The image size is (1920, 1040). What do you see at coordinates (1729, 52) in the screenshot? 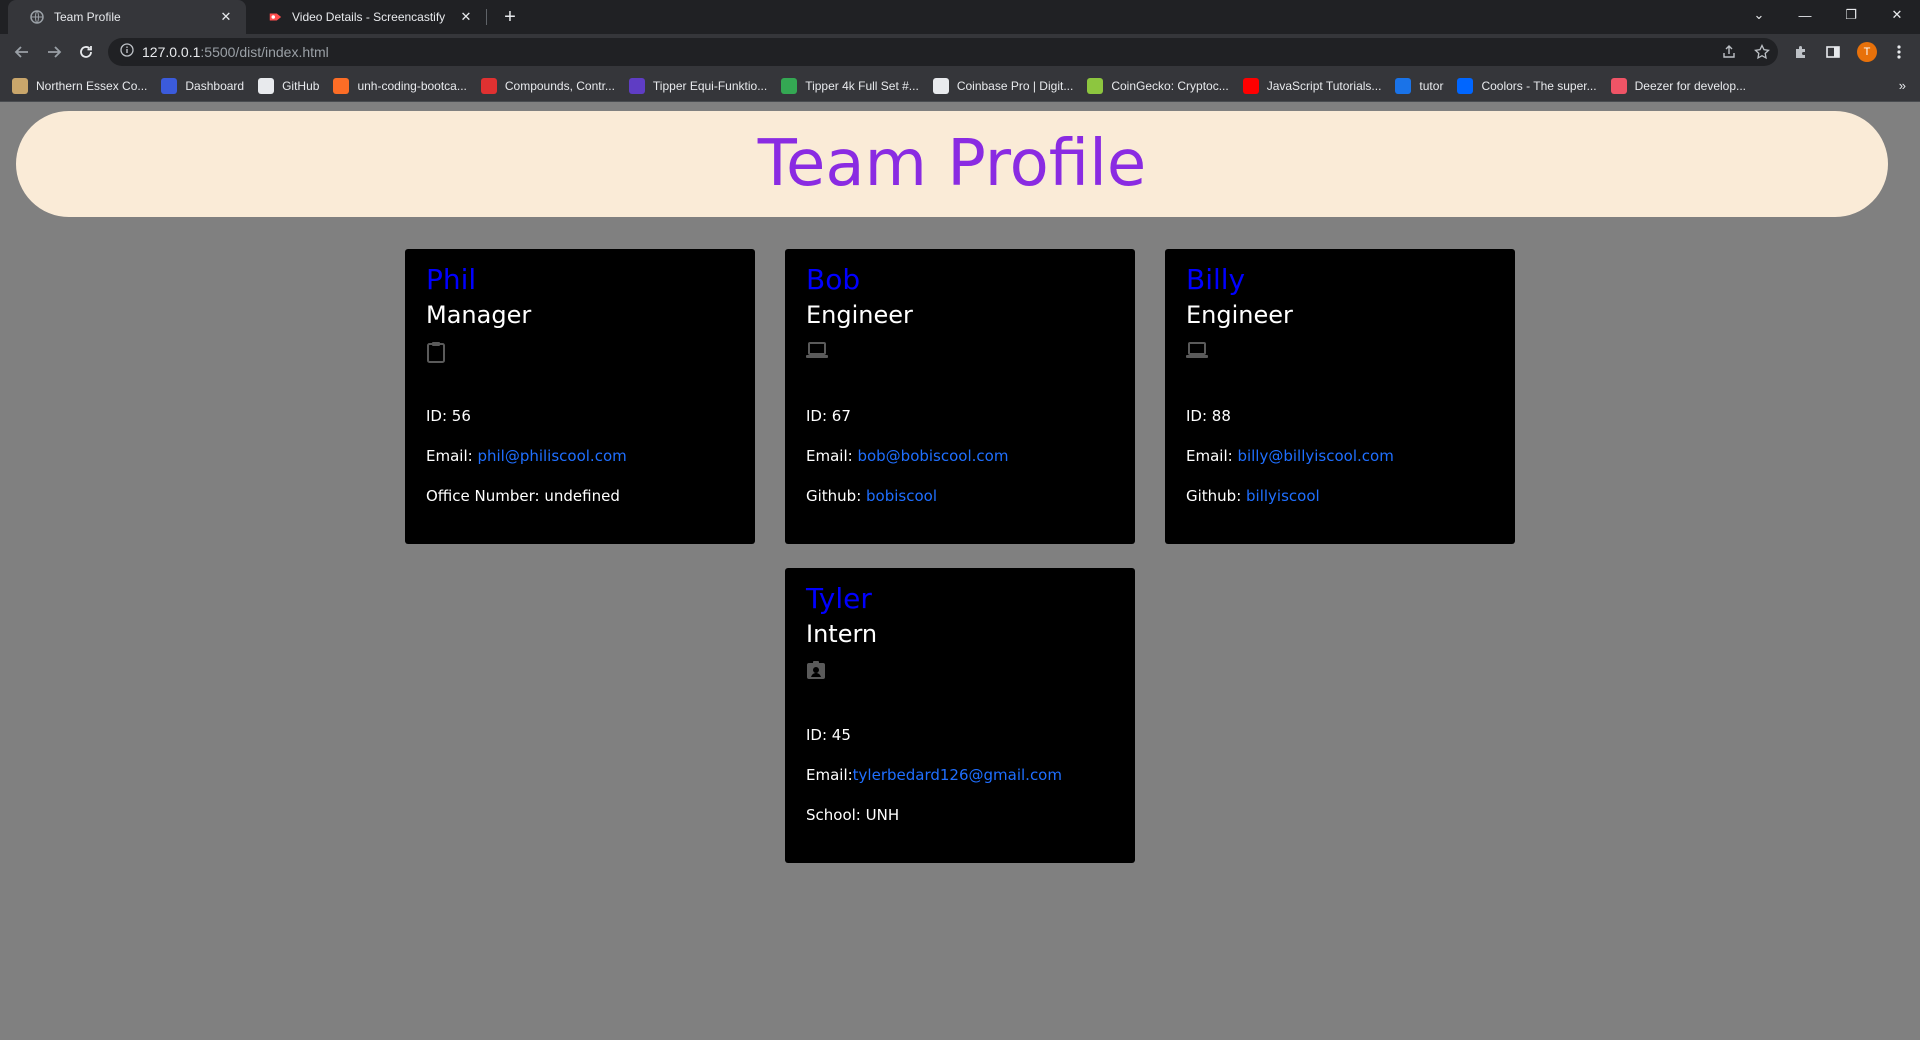
I see `share-icon` at bounding box center [1729, 52].